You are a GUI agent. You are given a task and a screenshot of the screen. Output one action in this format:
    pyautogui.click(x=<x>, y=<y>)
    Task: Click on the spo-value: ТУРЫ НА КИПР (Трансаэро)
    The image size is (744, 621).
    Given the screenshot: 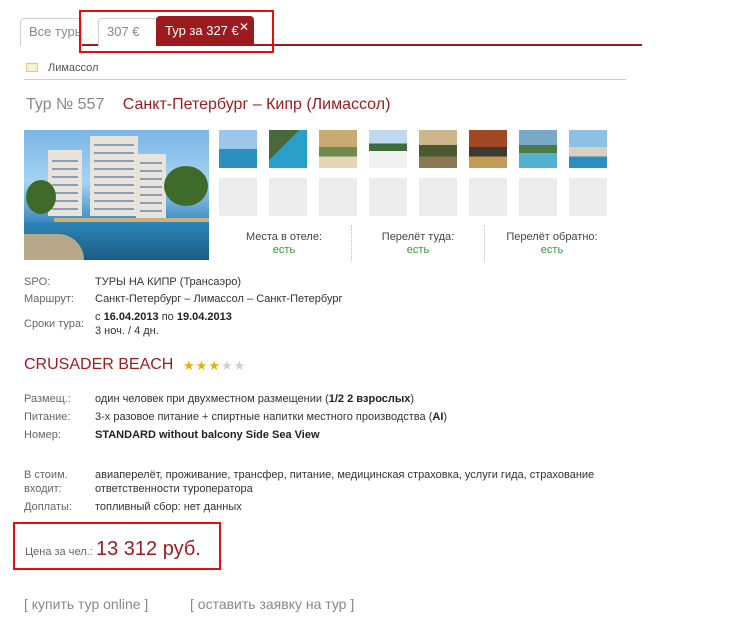 What is the action you would take?
    pyautogui.click(x=168, y=282)
    